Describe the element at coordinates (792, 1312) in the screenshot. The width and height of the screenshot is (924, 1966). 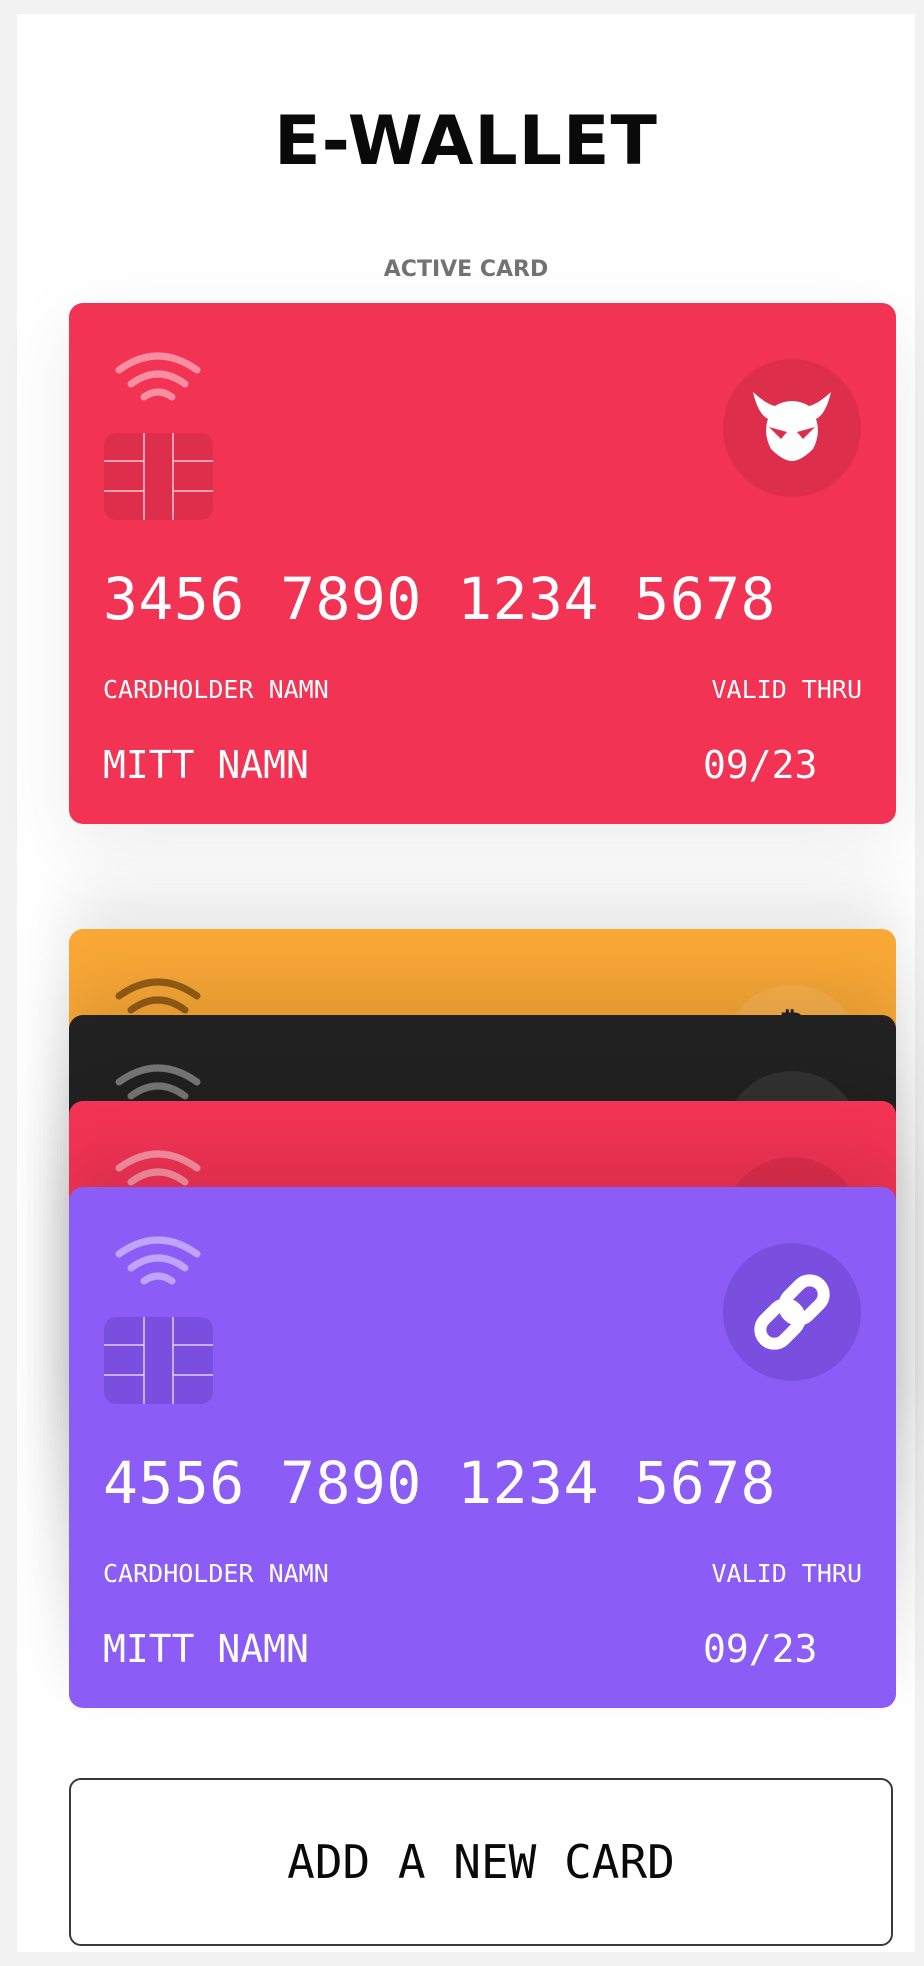
I see `link-icon` at that location.